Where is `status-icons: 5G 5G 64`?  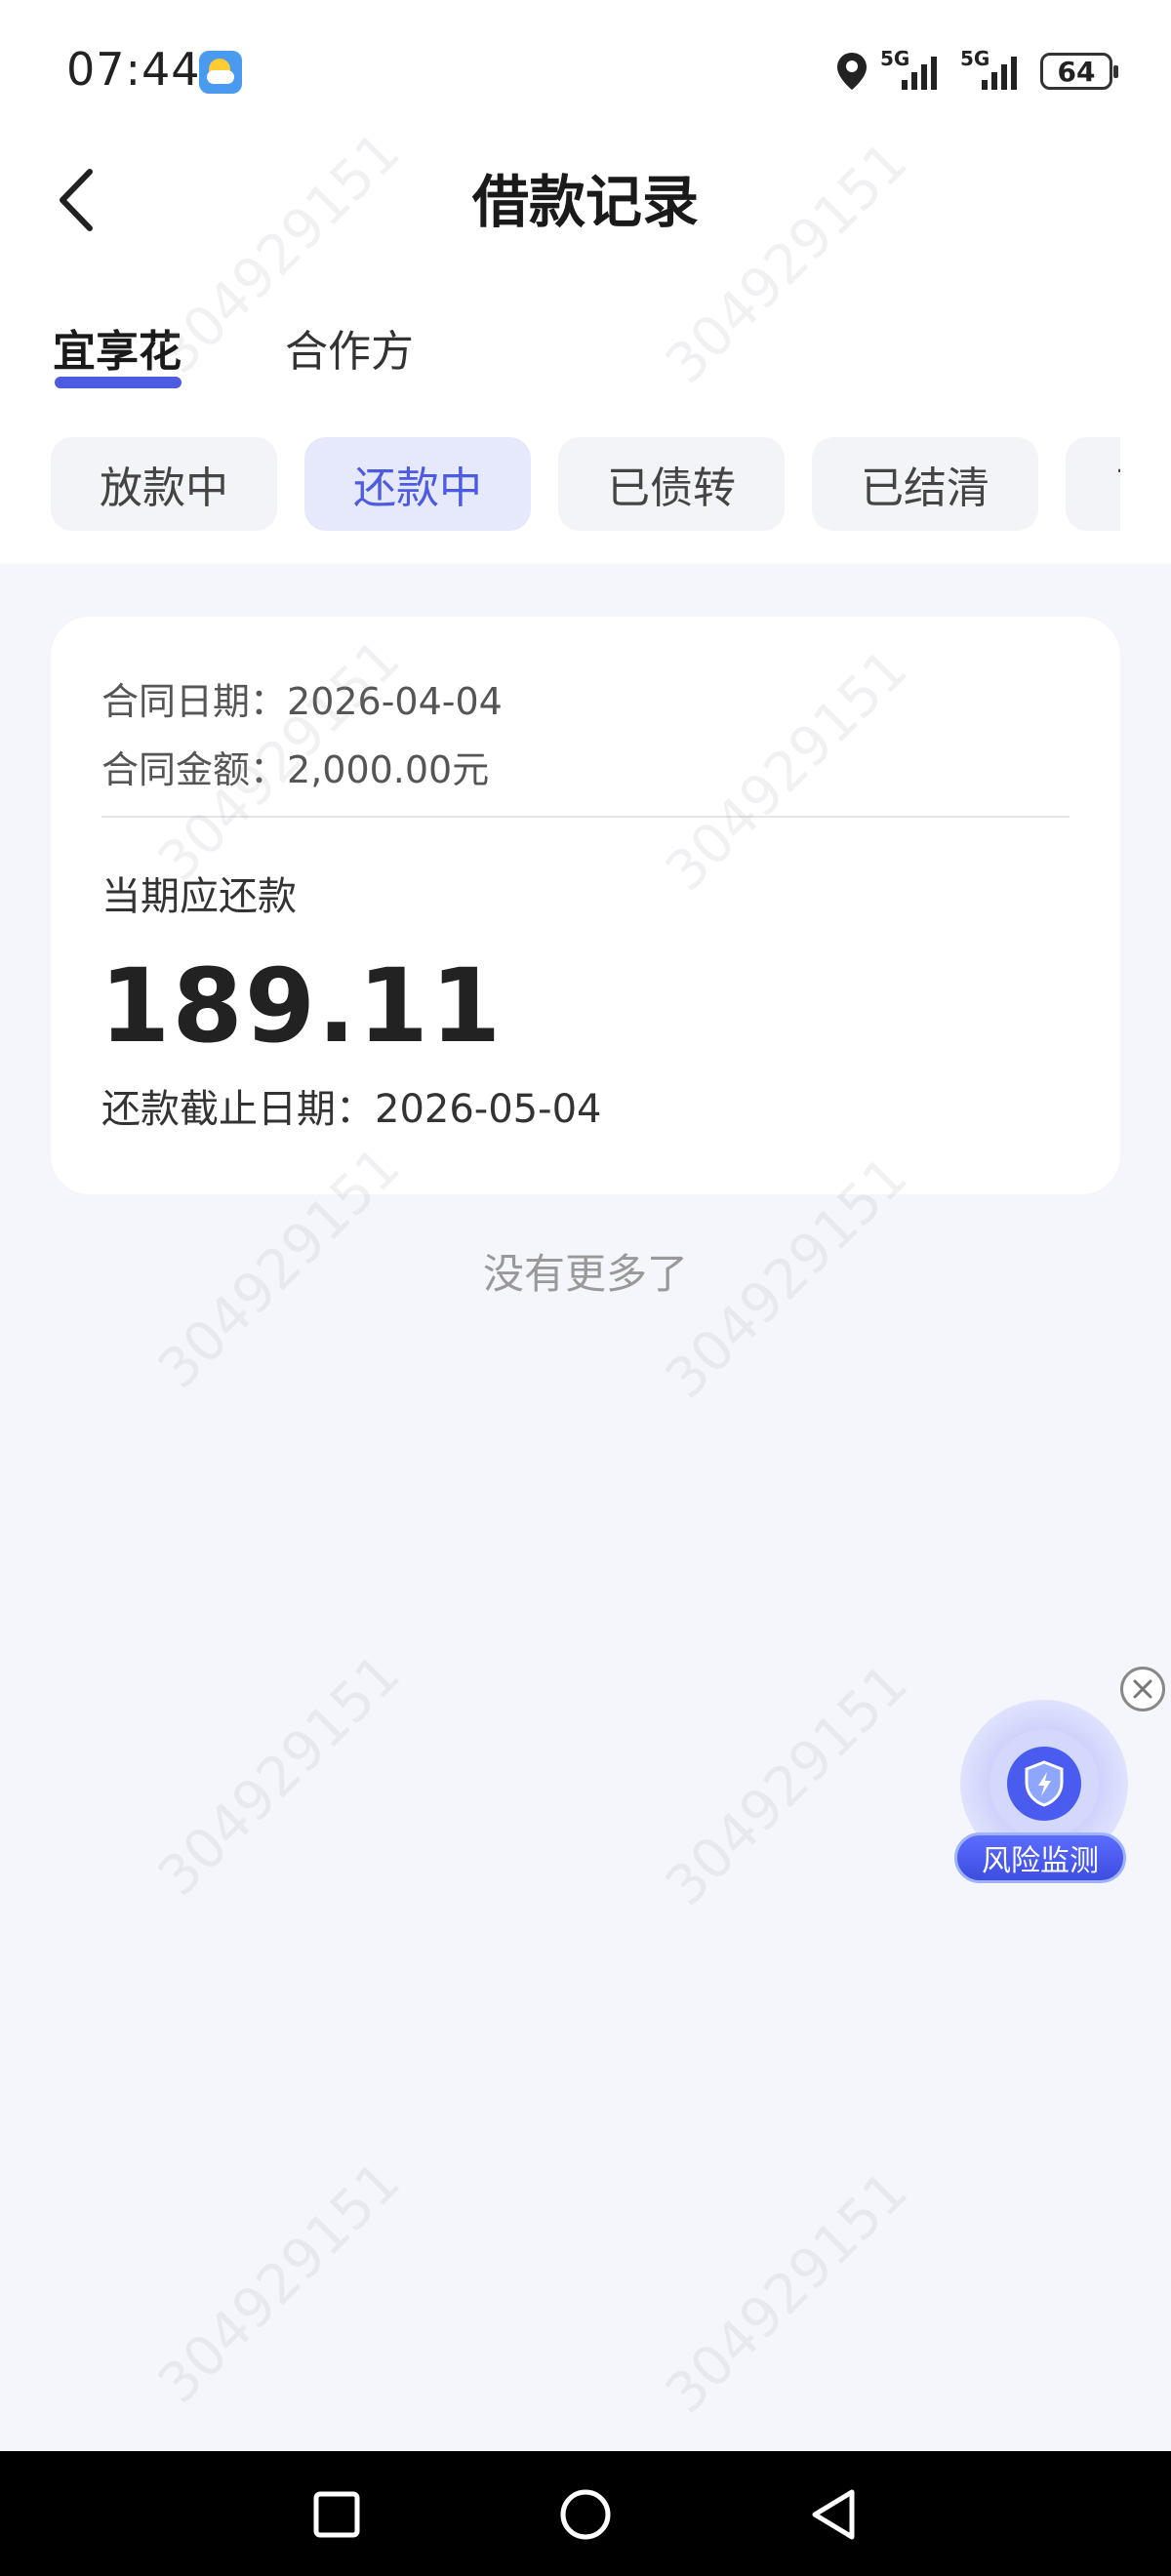
status-icons: 5G 5G 64 is located at coordinates (976, 71).